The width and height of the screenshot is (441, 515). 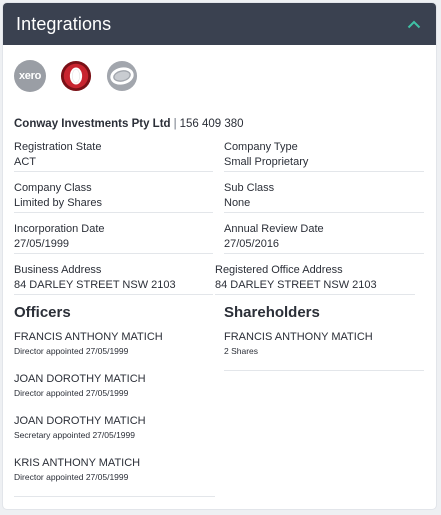 I want to click on officers-divider, so click(x=114, y=496).